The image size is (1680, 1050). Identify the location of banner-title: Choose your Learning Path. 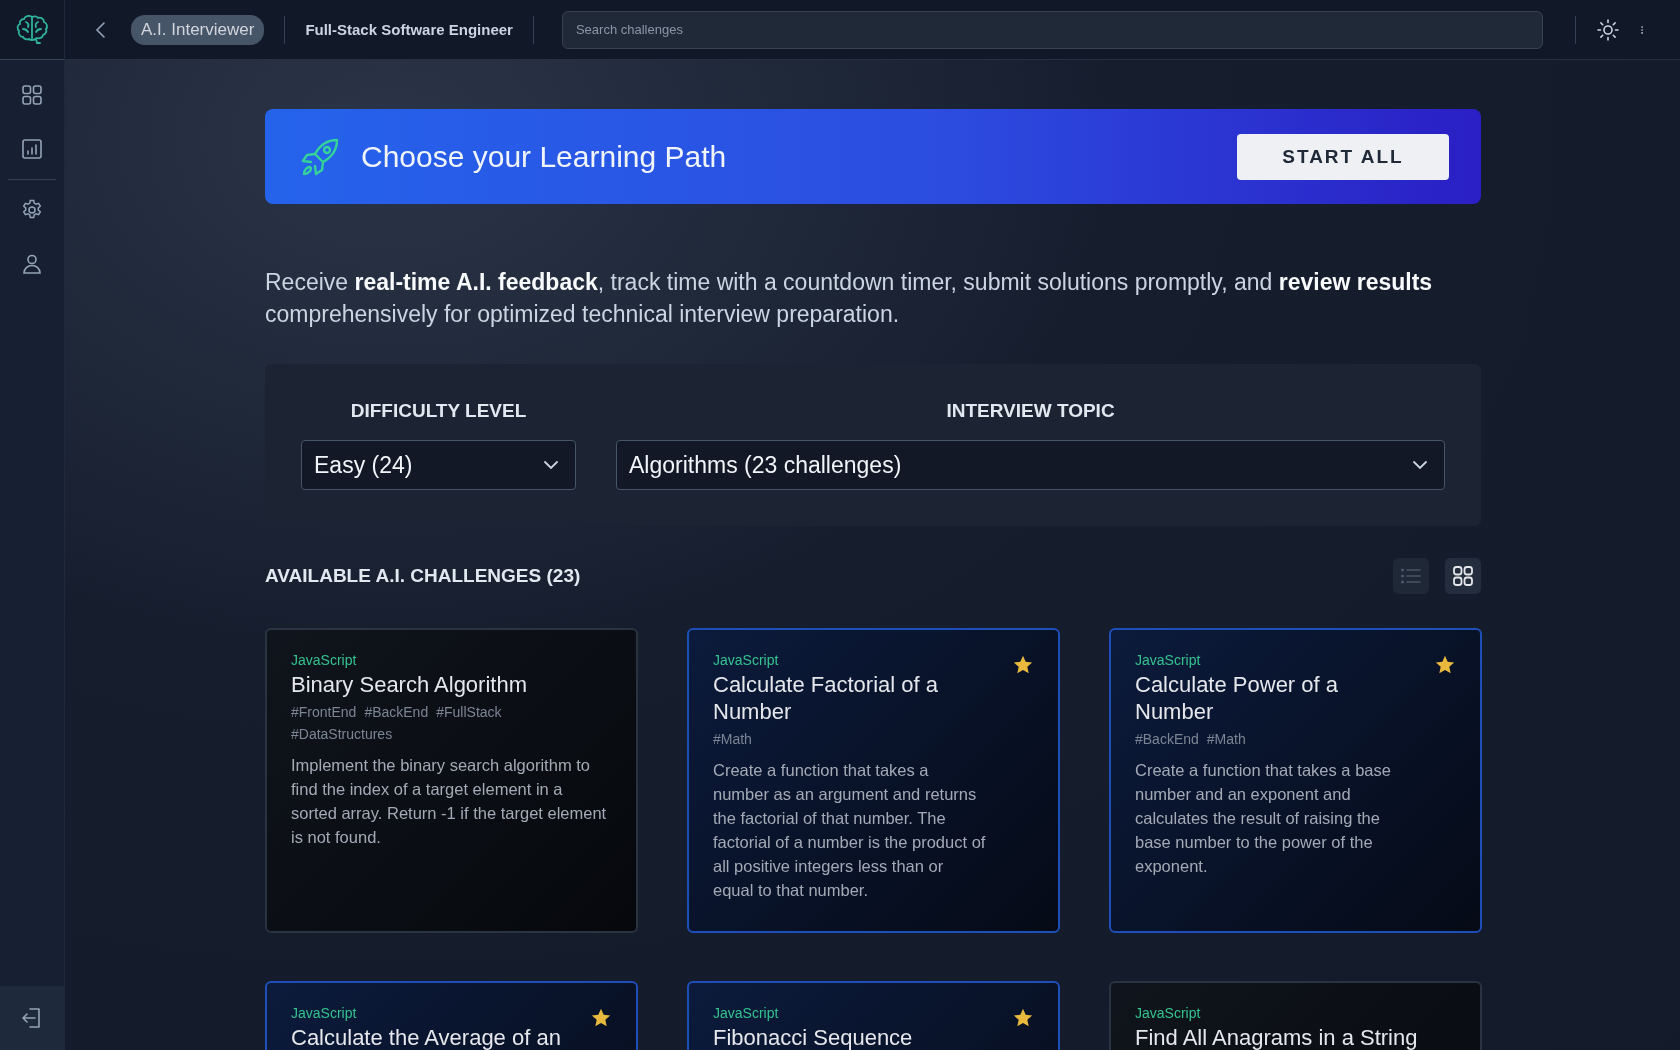
(544, 156).